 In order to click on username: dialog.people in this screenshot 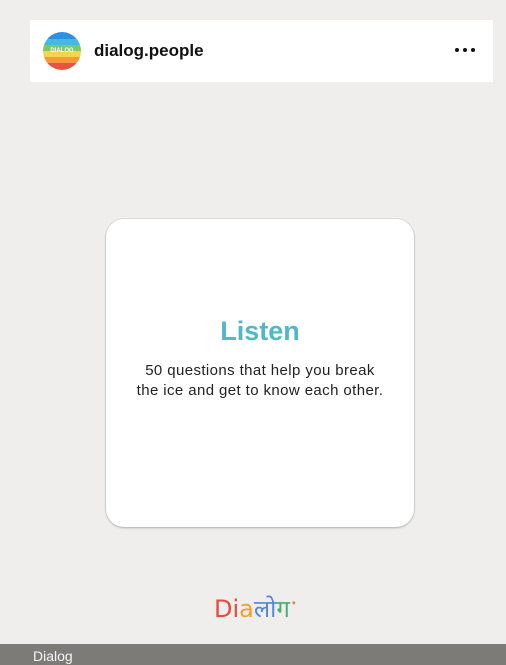, I will do `click(149, 51)`.